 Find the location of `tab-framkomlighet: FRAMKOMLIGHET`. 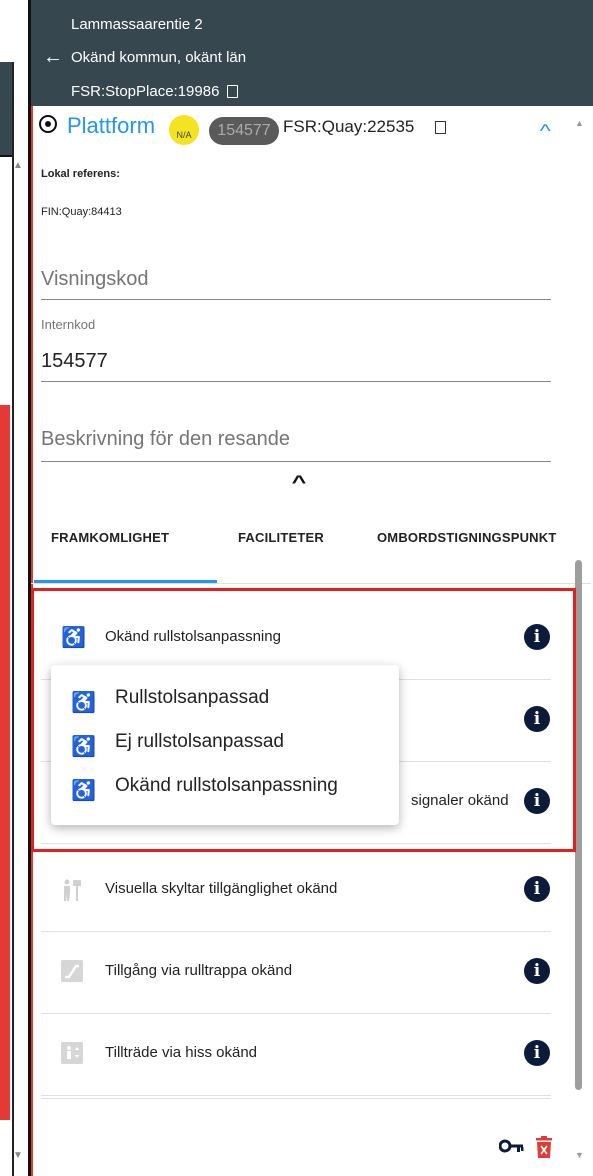

tab-framkomlighet: FRAMKOMLIGHET is located at coordinates (110, 537).